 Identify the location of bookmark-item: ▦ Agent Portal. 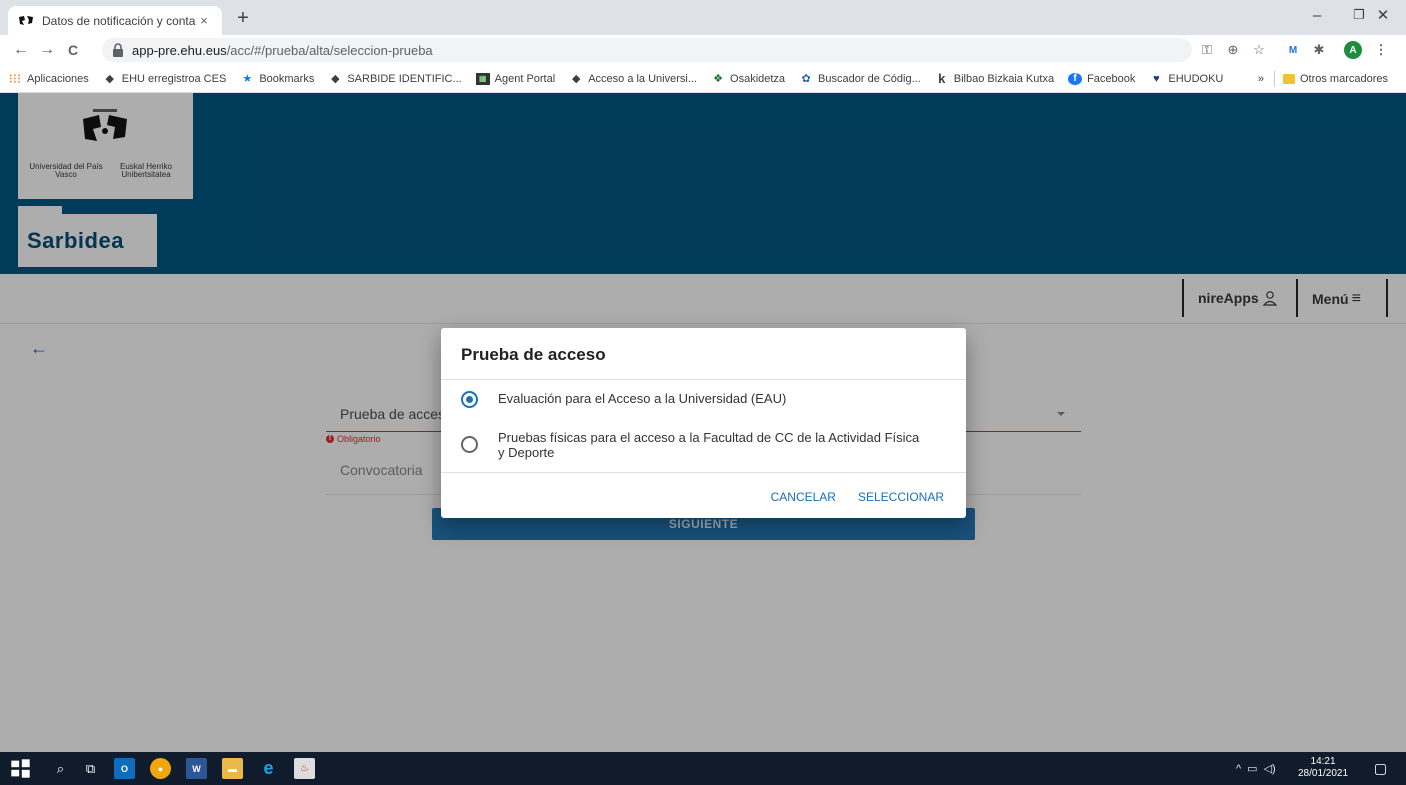
(515, 78).